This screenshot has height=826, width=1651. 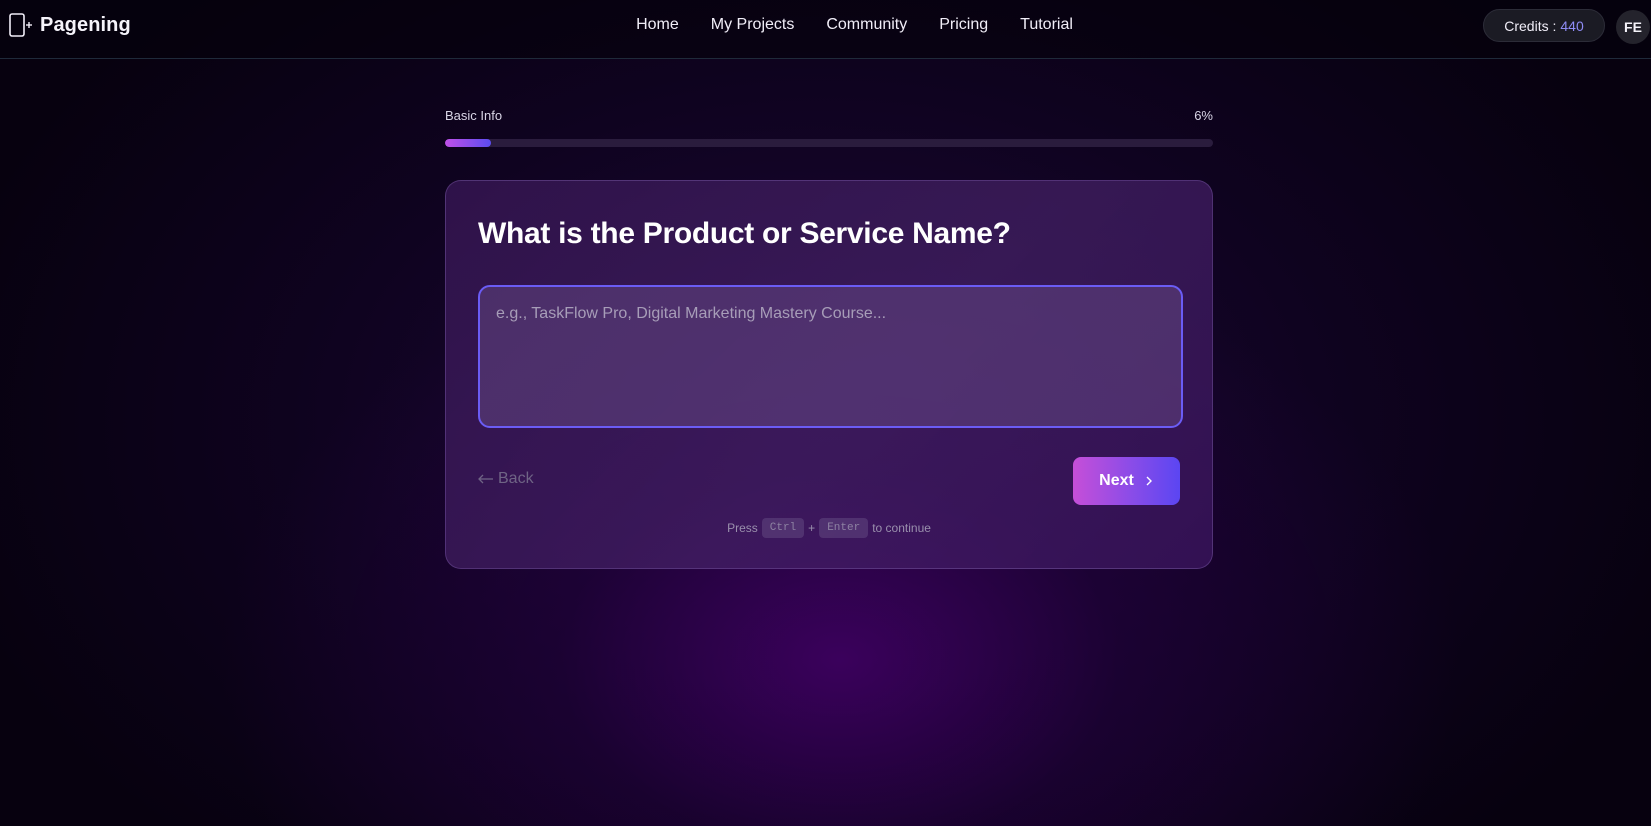 What do you see at coordinates (753, 25) in the screenshot?
I see `nav-item-my-projects: My Projects` at bounding box center [753, 25].